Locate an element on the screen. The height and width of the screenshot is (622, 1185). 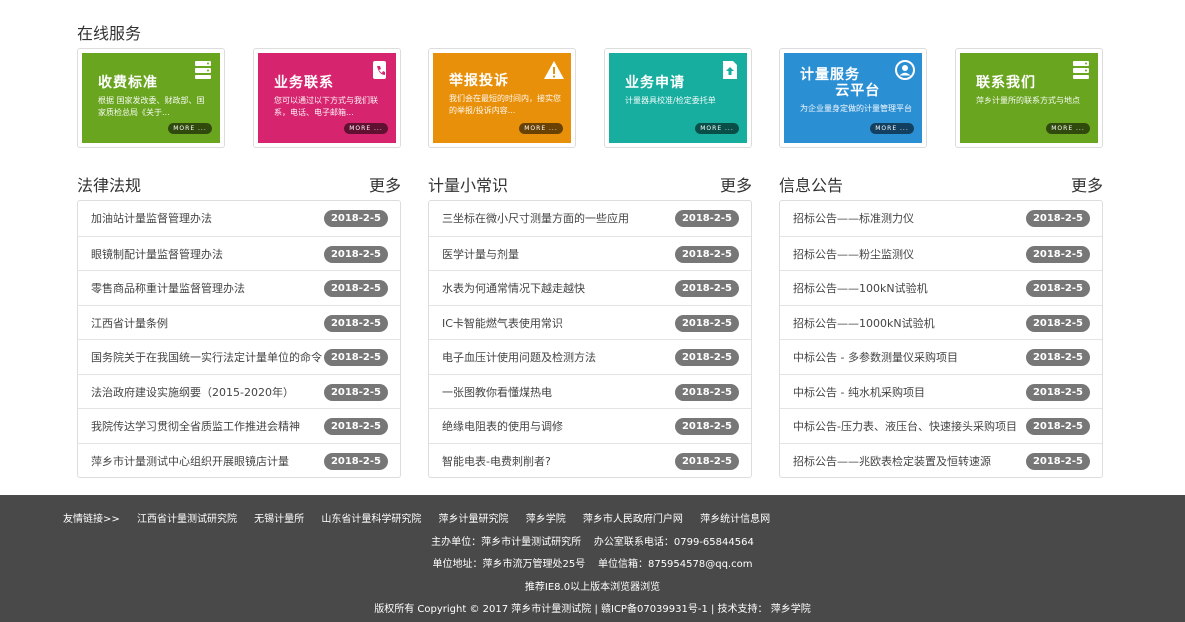
friend-links-label: 友情链接>> is located at coordinates (91, 519).